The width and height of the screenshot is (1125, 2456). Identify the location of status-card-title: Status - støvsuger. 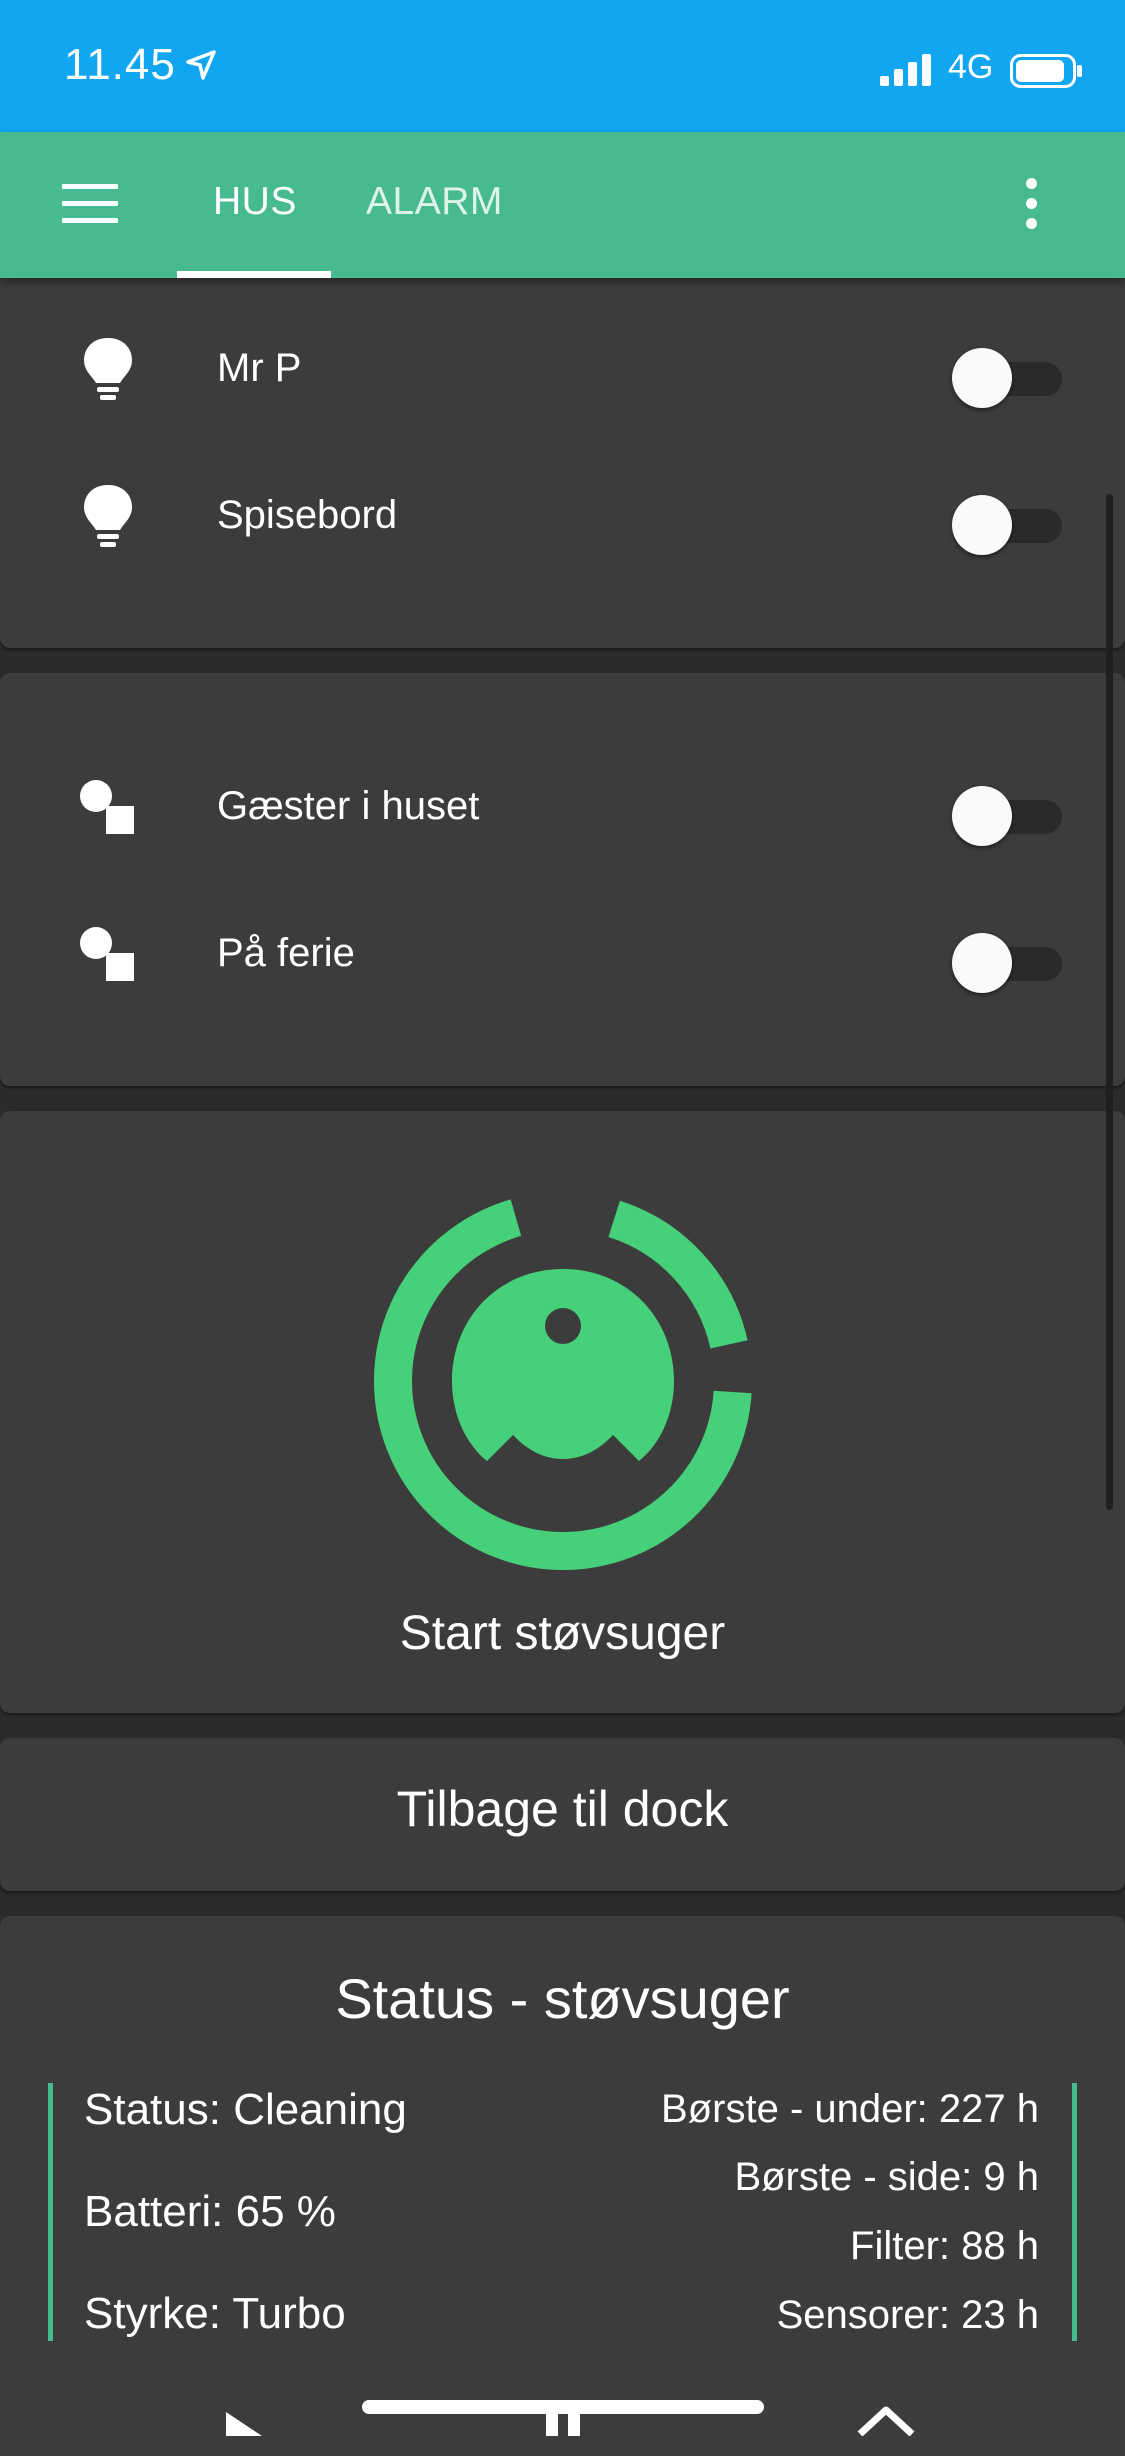
(562, 1998).